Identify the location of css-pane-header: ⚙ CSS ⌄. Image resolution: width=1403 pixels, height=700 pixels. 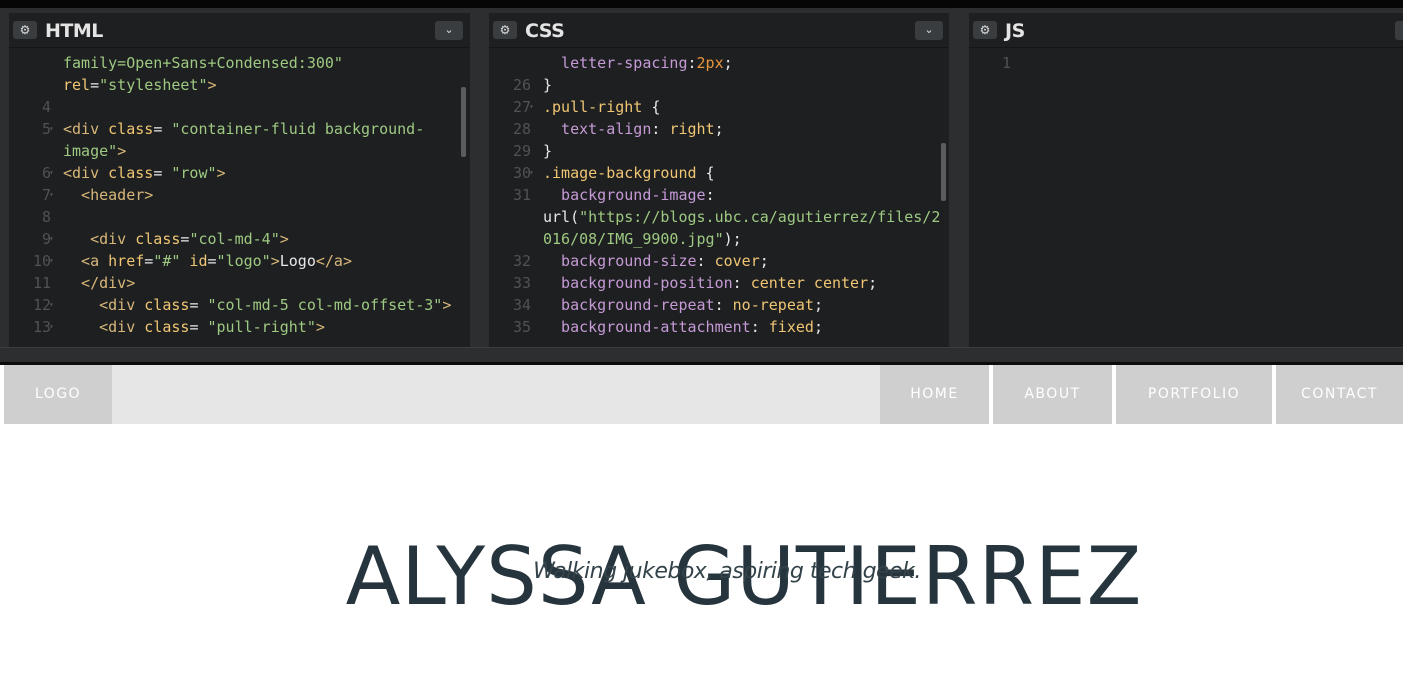
(719, 30).